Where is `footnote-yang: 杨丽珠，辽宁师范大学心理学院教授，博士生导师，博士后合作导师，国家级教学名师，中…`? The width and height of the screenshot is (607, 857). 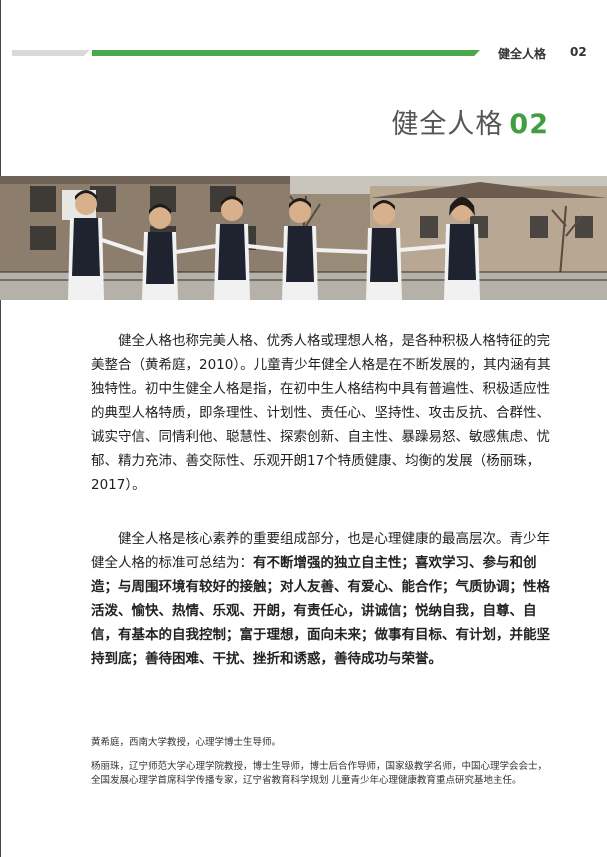 footnote-yang: 杨丽珠，辽宁师范大学心理学院教授，博士生导师，博士后合作导师，国家级教学名师，中… is located at coordinates (319, 773).